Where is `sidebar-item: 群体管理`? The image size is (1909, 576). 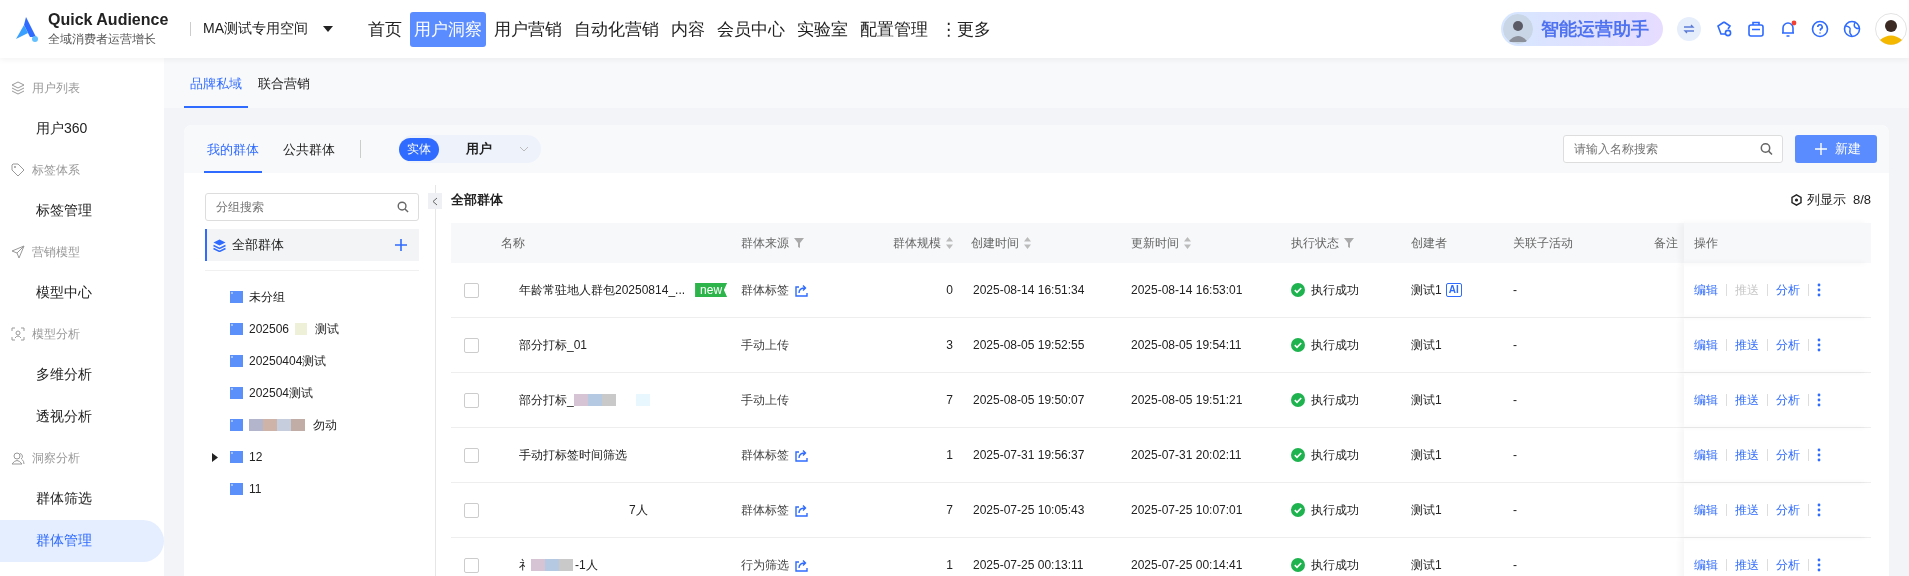 sidebar-item: 群体管理 is located at coordinates (82, 541).